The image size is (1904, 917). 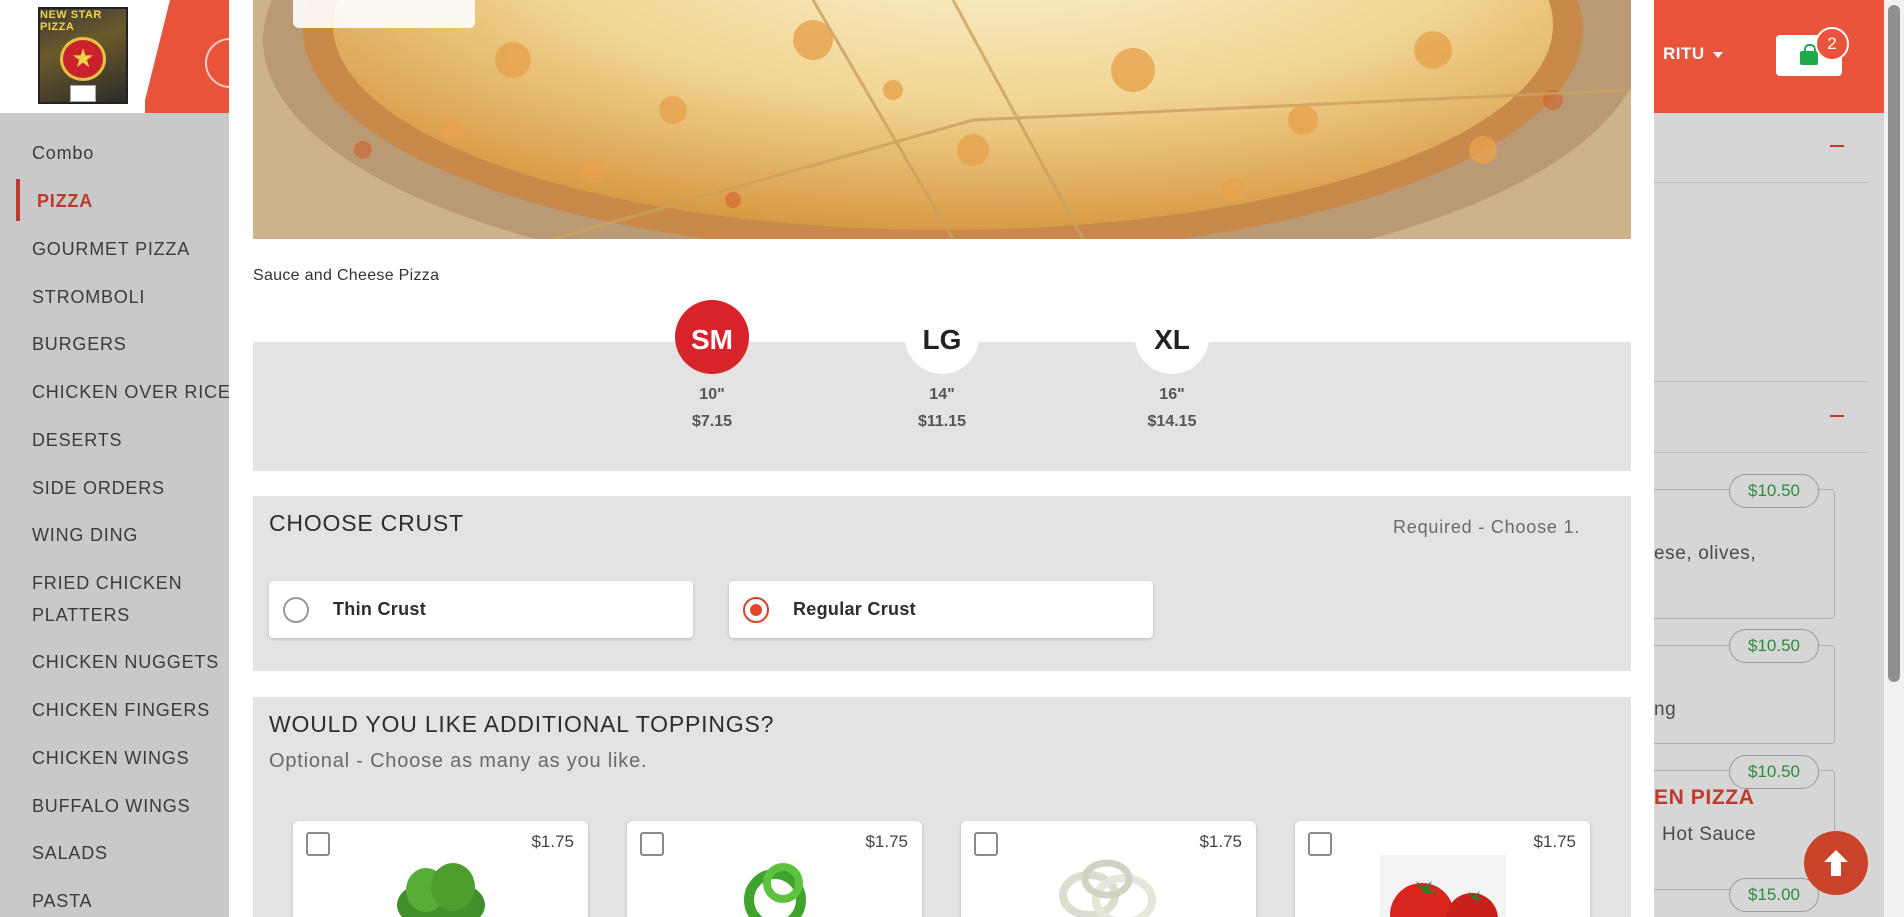 What do you see at coordinates (774, 890) in the screenshot?
I see `green-pepper-icon` at bounding box center [774, 890].